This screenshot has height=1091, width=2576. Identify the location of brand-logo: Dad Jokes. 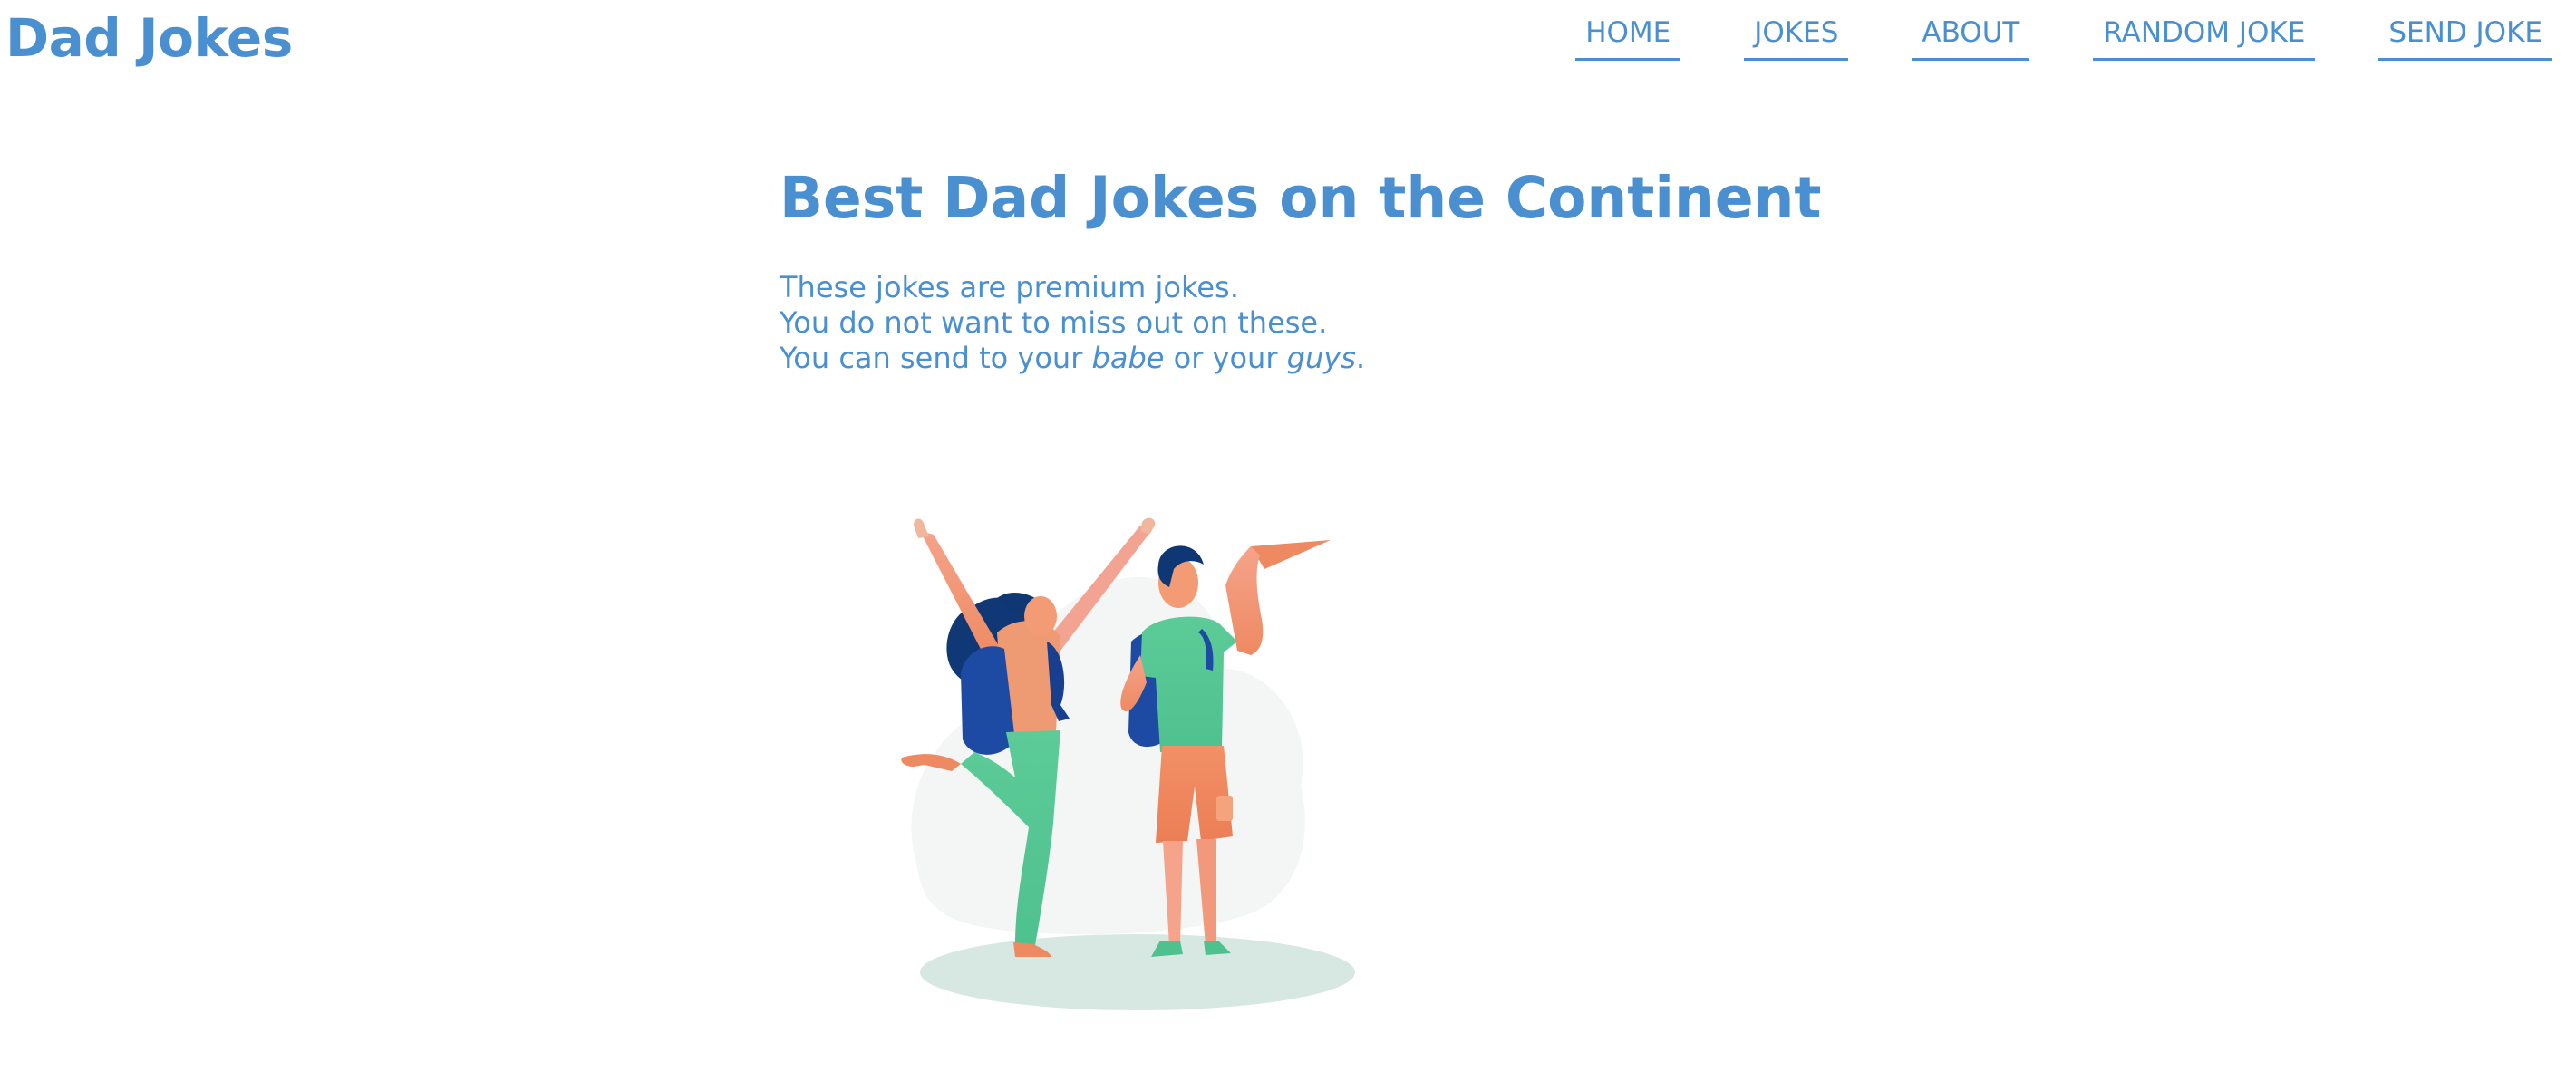
(149, 38).